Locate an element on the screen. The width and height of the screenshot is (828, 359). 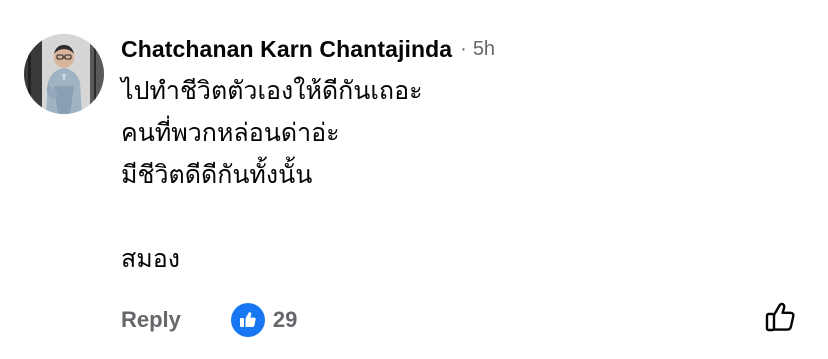
comment-header: Chatchanan Karn Chantajinda · 5h is located at coordinates (308, 49).